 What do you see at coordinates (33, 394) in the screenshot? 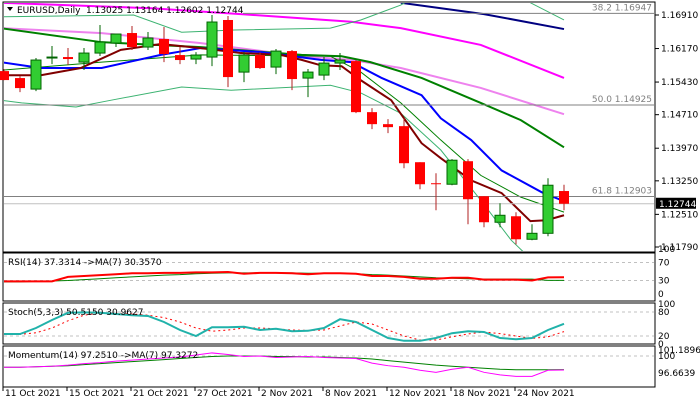
I see `date-label: 11 Oct 2021` at bounding box center [33, 394].